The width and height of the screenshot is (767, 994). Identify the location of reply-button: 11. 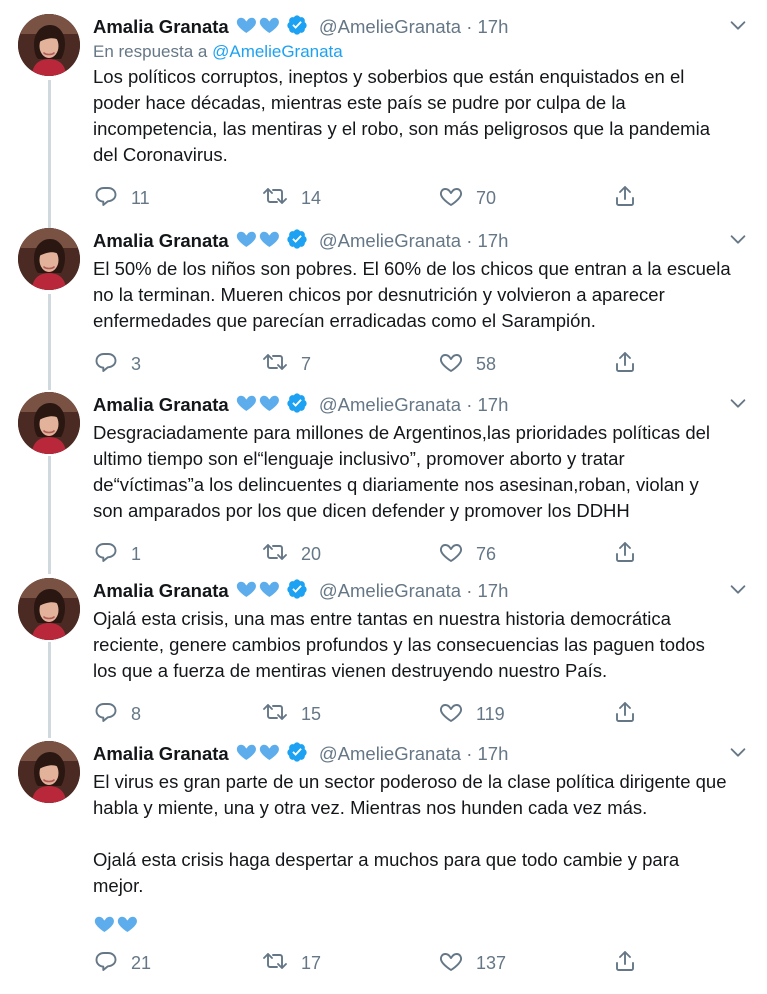
(121, 198).